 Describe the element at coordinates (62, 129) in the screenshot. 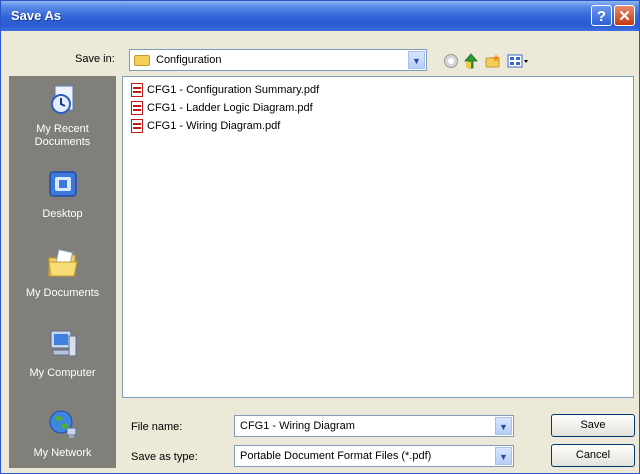

I see `place-label: My Recent` at that location.